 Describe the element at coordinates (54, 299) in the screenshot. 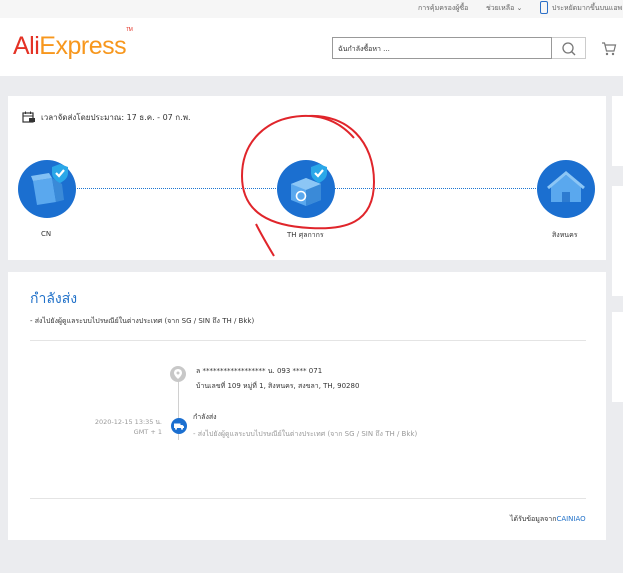

I see `status-title: กำลังส่ง` at that location.